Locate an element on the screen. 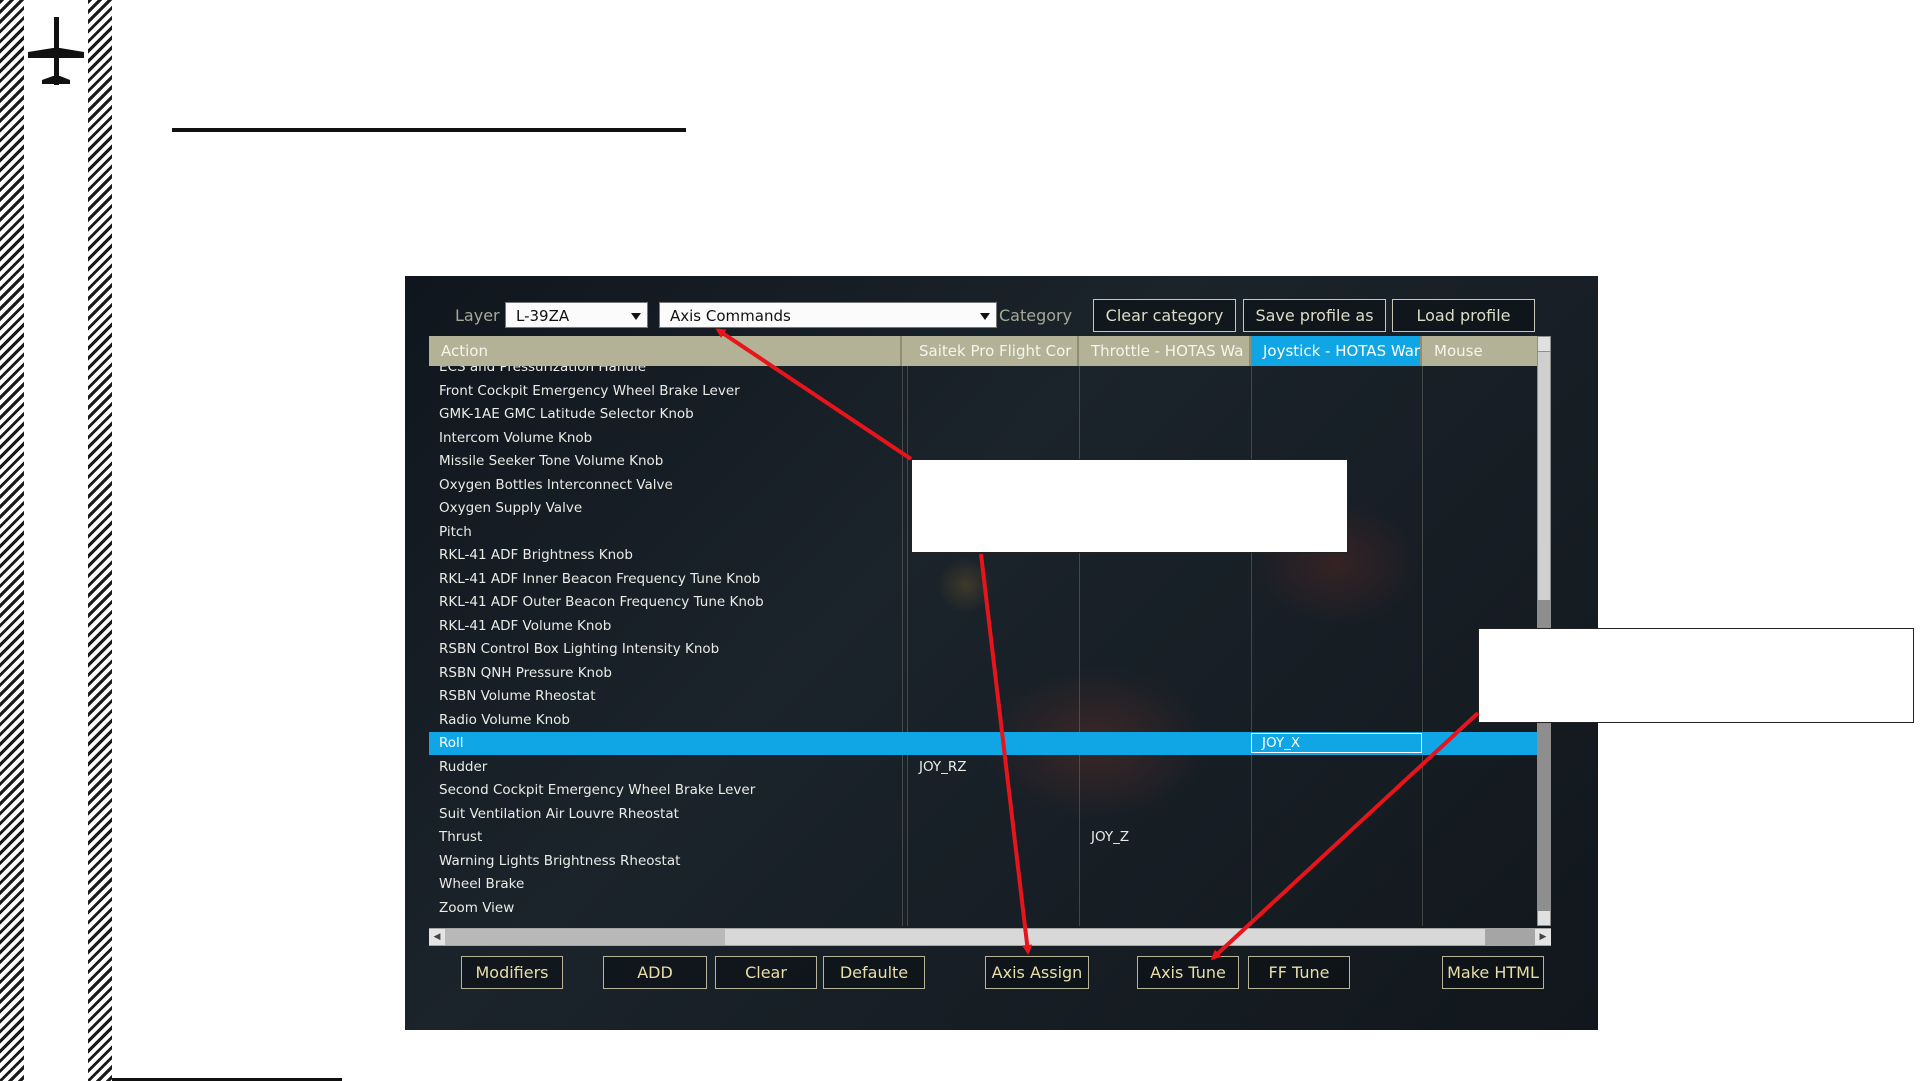 The image size is (1921, 1081). action-name: RKL-41 ADF Volume Knob is located at coordinates (525, 625).